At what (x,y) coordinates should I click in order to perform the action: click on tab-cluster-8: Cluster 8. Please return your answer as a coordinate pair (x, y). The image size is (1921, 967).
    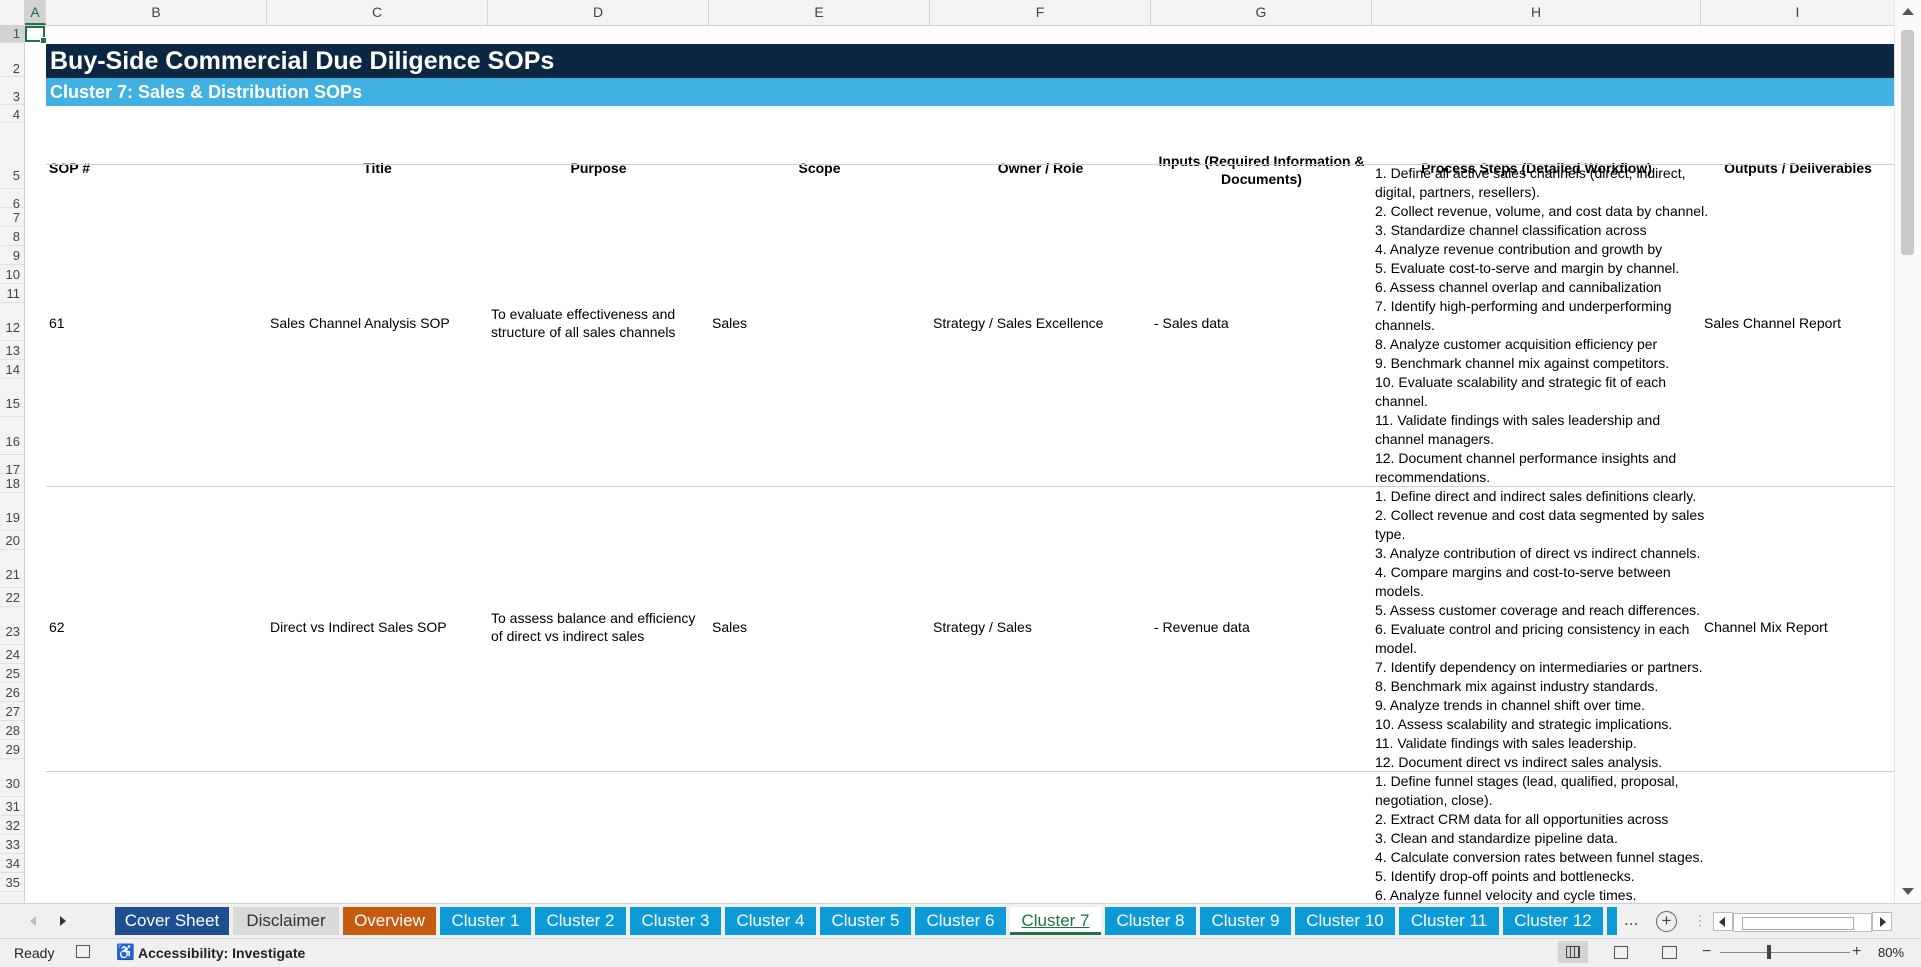
    Looking at the image, I should click on (1150, 921).